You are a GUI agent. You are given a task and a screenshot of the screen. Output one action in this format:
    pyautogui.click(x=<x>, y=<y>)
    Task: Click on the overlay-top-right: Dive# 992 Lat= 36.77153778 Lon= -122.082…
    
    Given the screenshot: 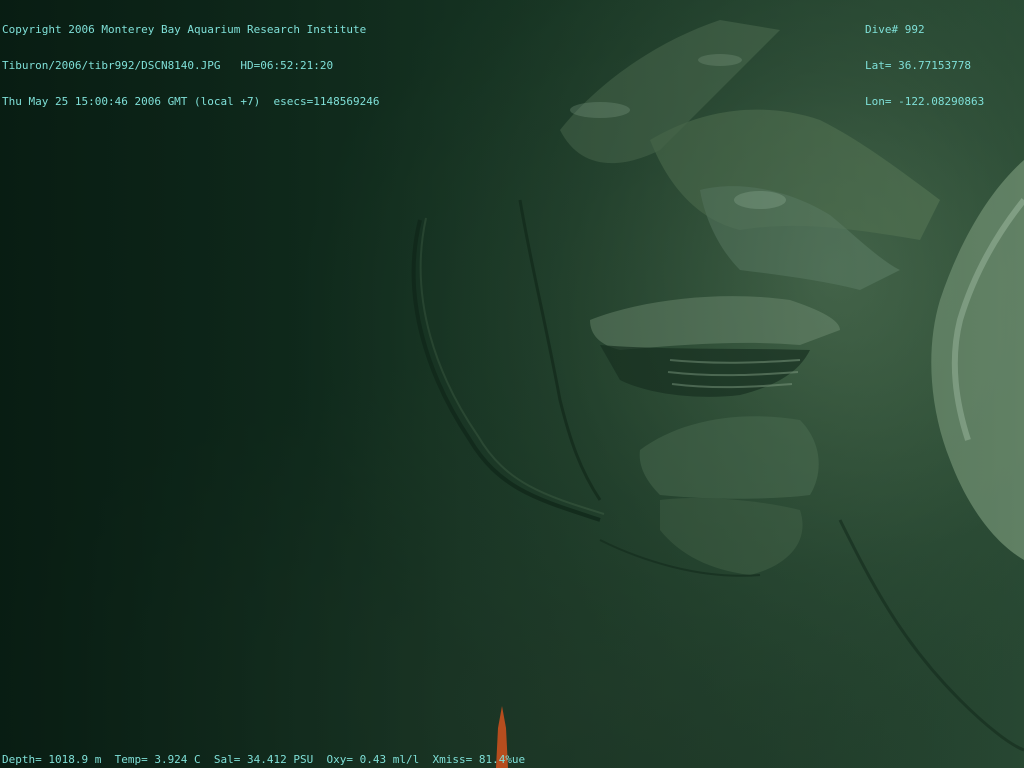 What is the action you would take?
    pyautogui.click(x=924, y=66)
    